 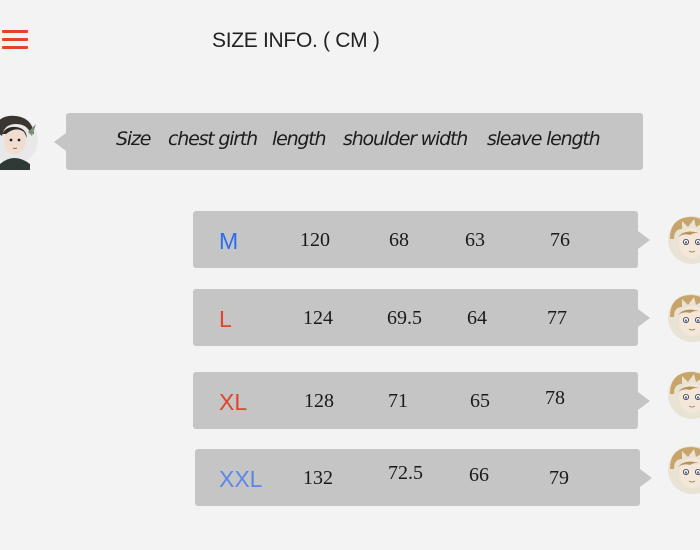 I want to click on column-header-size: Size, so click(x=133, y=139).